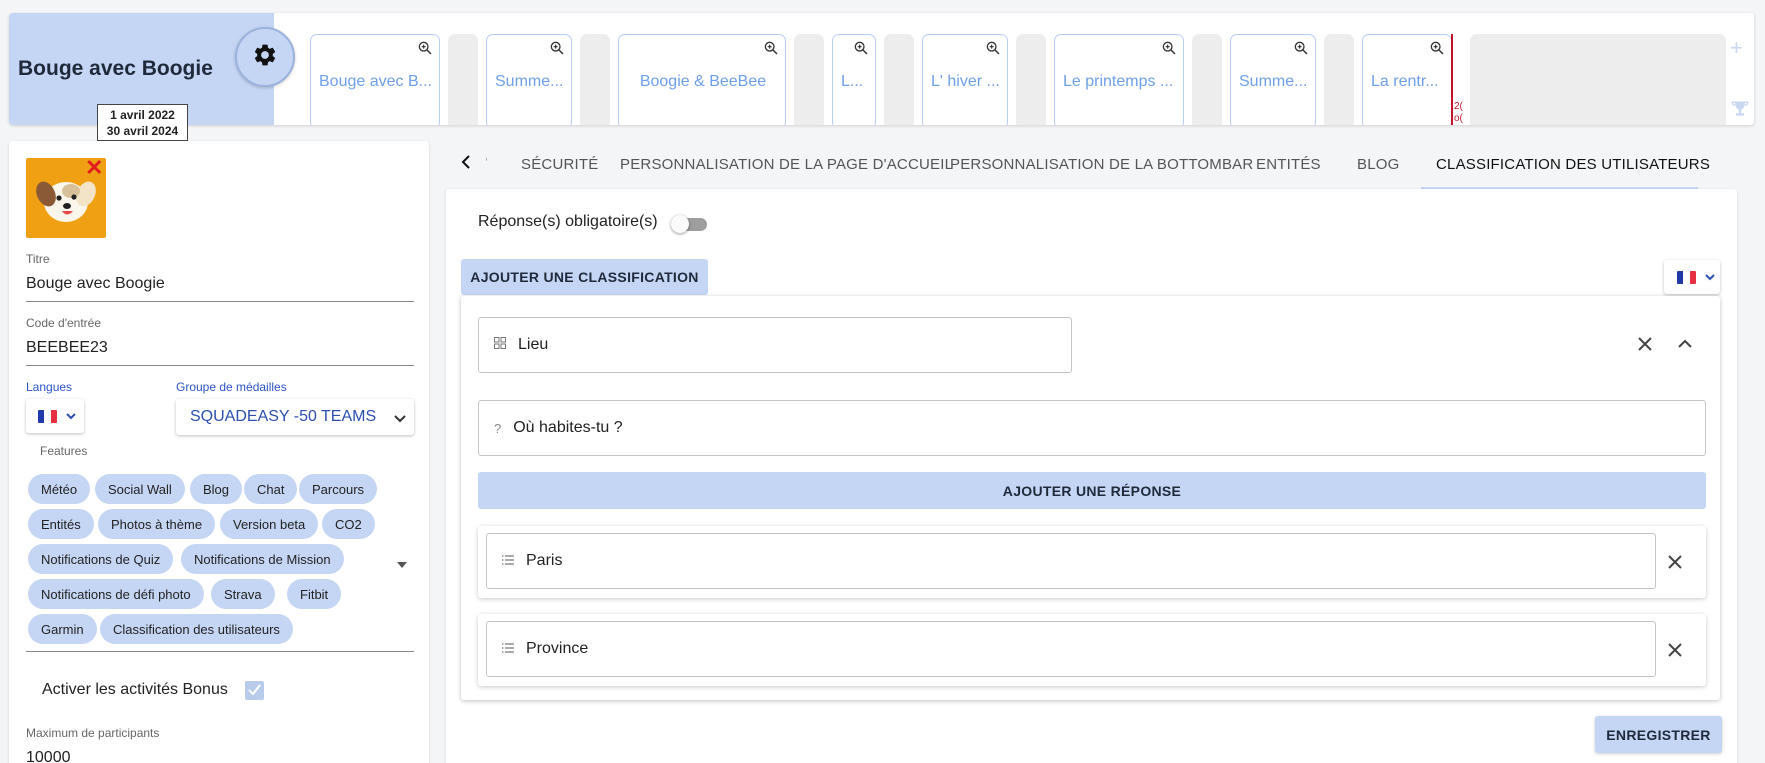  What do you see at coordinates (254, 690) in the screenshot?
I see `bonus-checkbox` at bounding box center [254, 690].